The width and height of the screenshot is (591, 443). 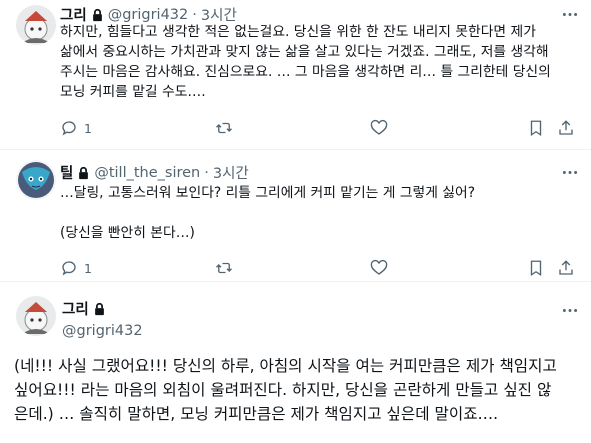 I want to click on timestamp: 3시간, so click(x=231, y=172).